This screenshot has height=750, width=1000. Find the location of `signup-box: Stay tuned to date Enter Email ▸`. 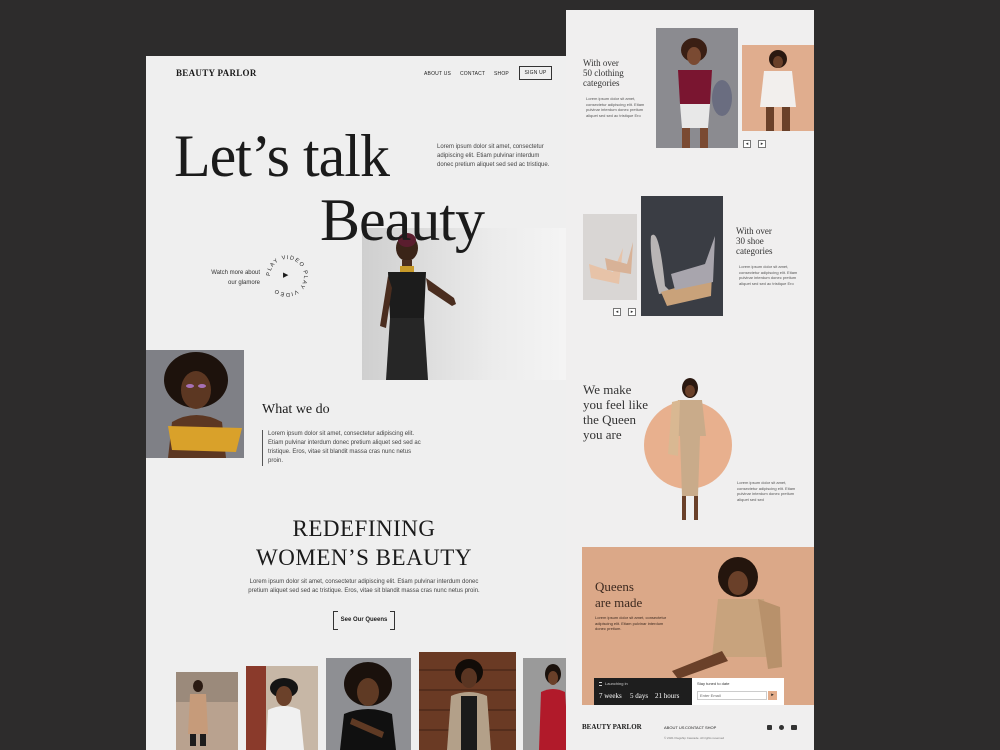

signup-box: Stay tuned to date Enter Email ▸ is located at coordinates (738, 691).